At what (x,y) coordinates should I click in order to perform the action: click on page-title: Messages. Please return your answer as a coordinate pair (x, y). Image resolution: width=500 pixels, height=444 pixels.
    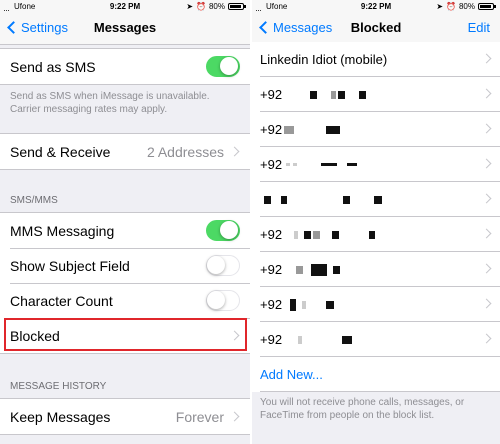
    Looking at the image, I should click on (125, 27).